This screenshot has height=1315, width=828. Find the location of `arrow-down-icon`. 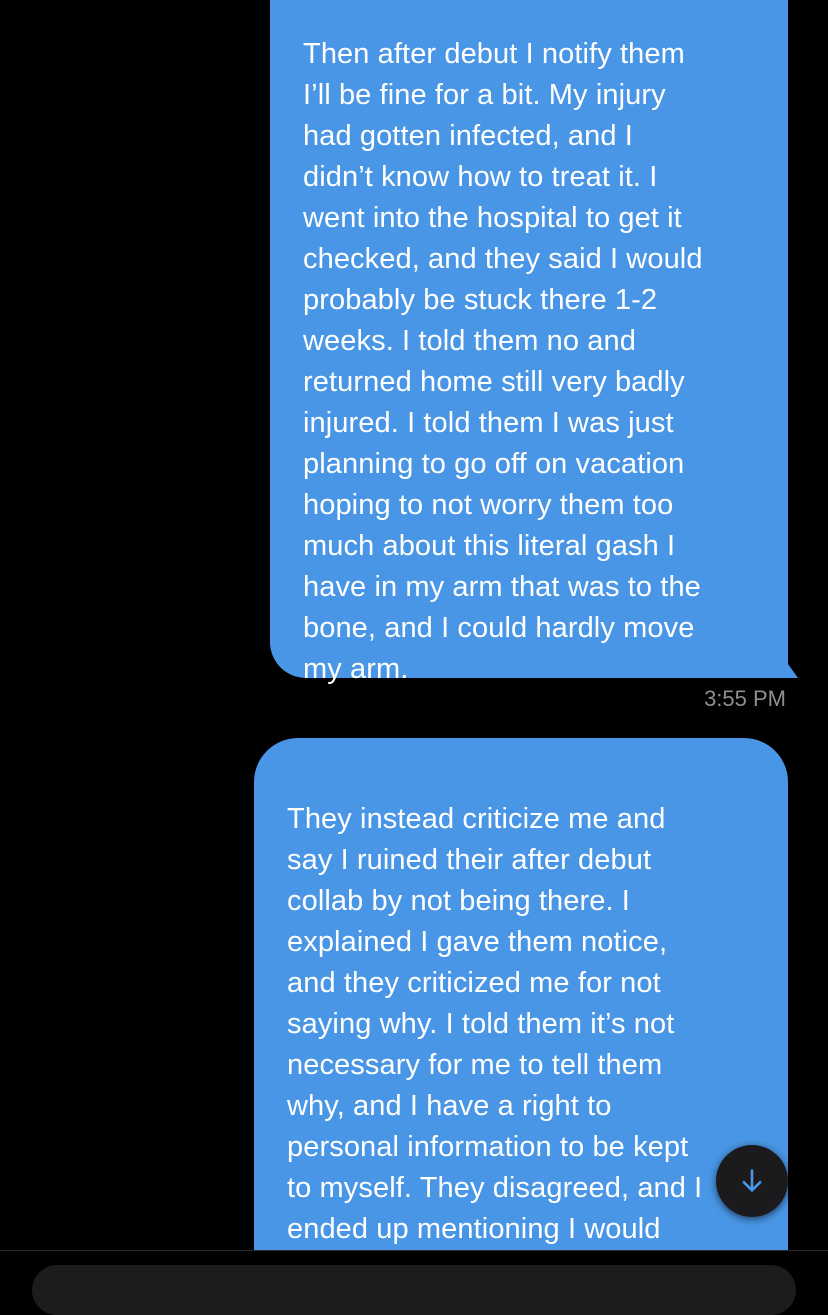

arrow-down-icon is located at coordinates (752, 1180).